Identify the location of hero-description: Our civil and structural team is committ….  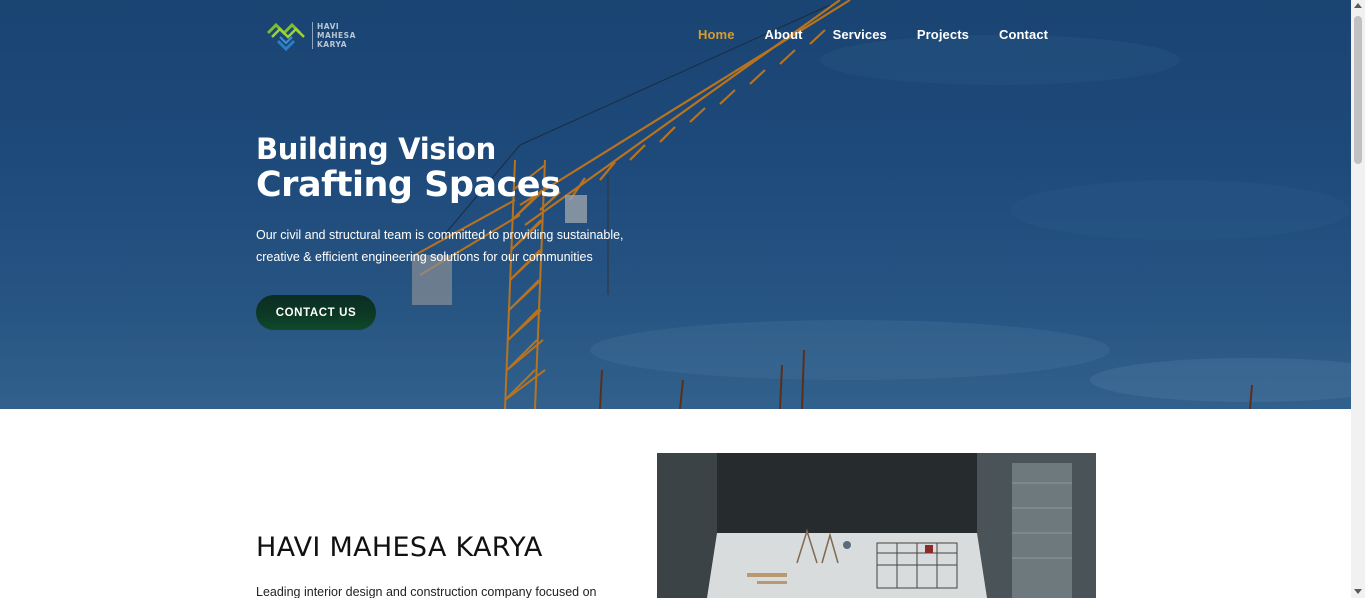
(440, 246).